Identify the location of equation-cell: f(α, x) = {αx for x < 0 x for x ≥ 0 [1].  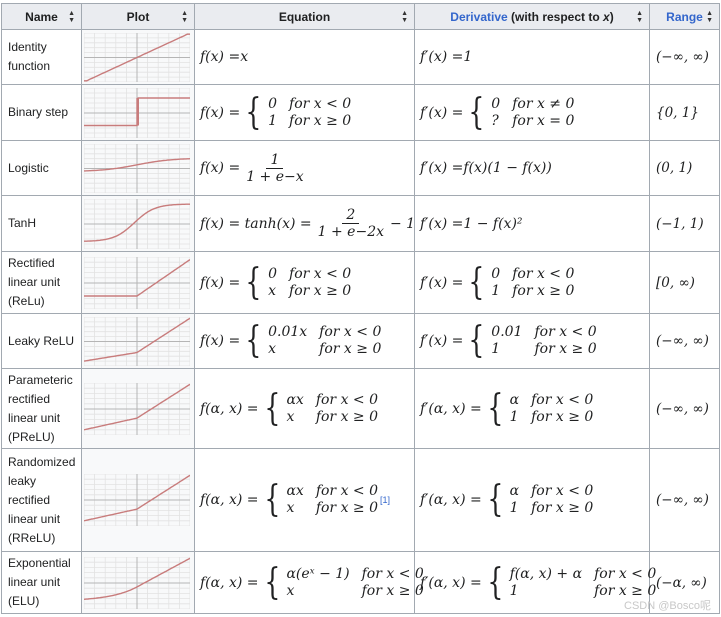
(304, 500).